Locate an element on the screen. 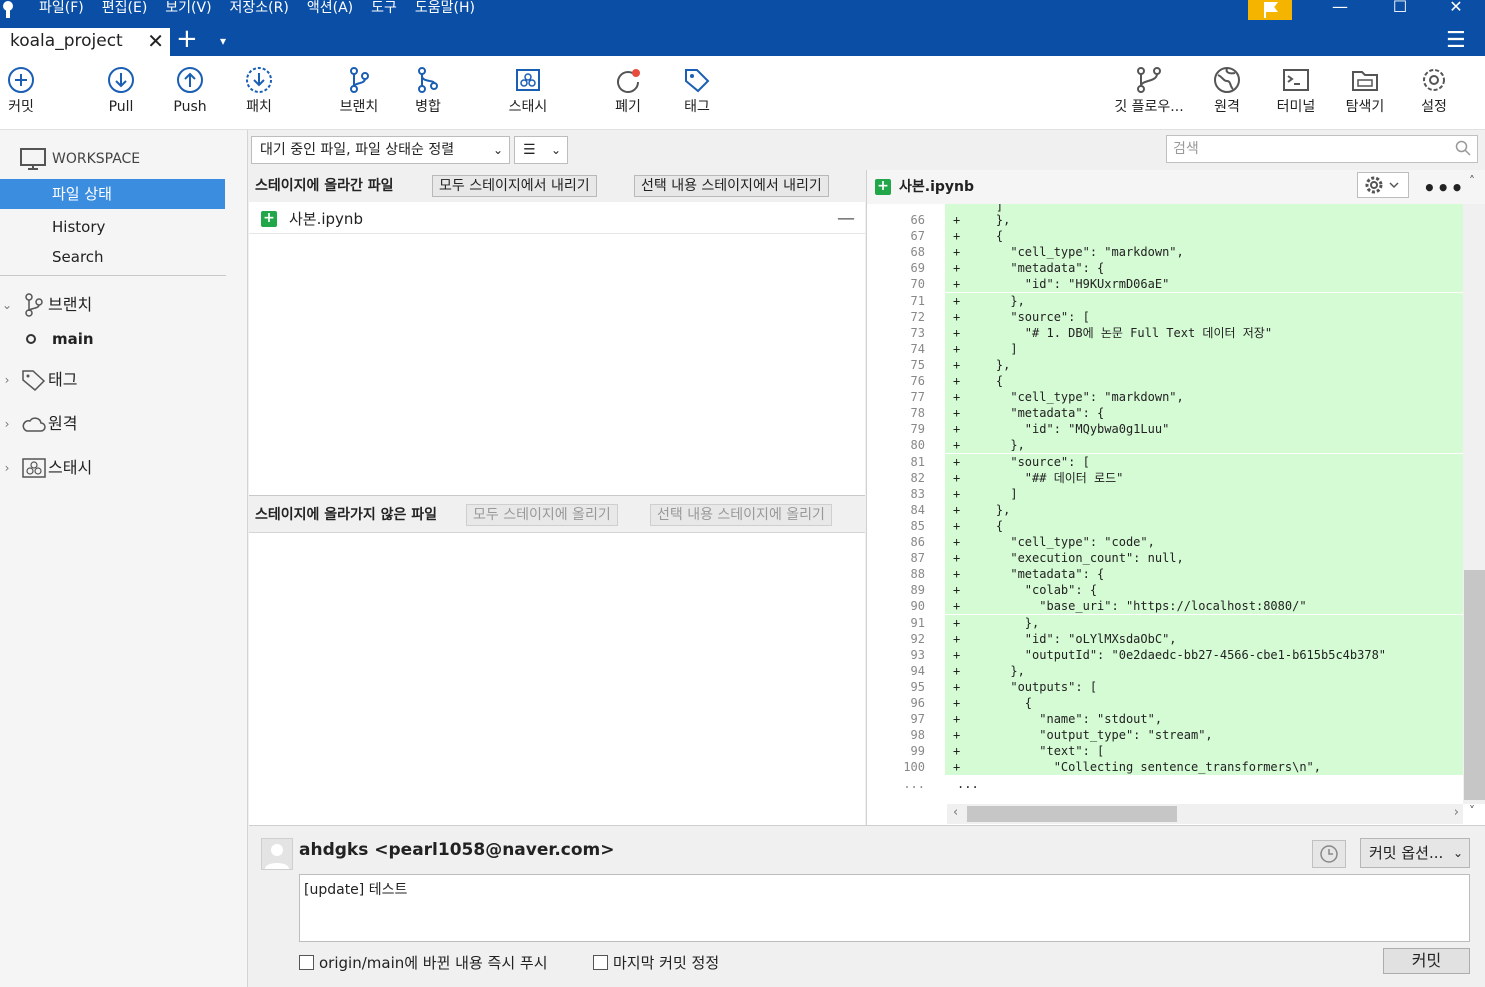  diff-line: 66 + }, is located at coordinates (1165, 220).